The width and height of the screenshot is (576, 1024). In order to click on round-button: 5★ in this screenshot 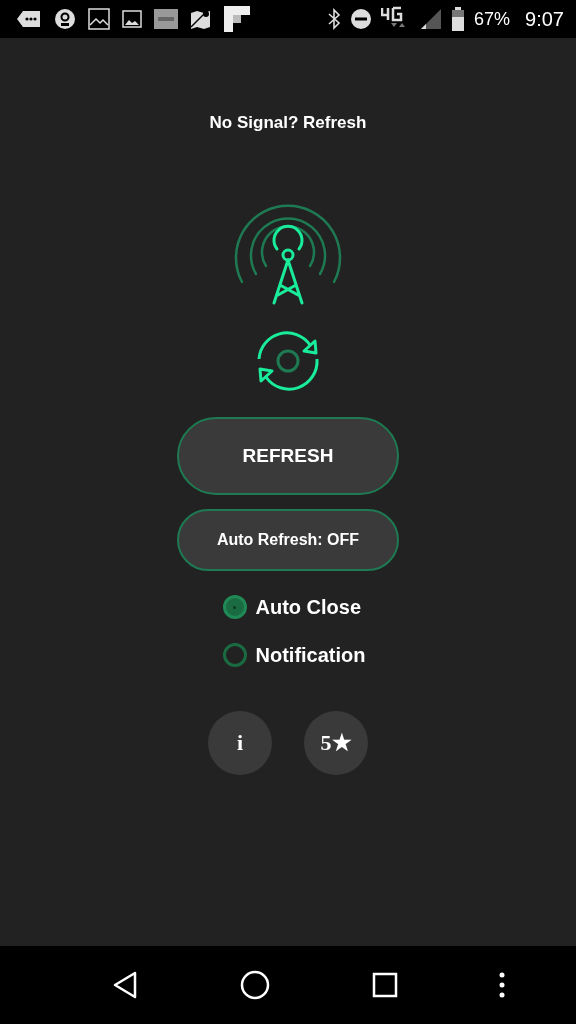, I will do `click(336, 743)`.